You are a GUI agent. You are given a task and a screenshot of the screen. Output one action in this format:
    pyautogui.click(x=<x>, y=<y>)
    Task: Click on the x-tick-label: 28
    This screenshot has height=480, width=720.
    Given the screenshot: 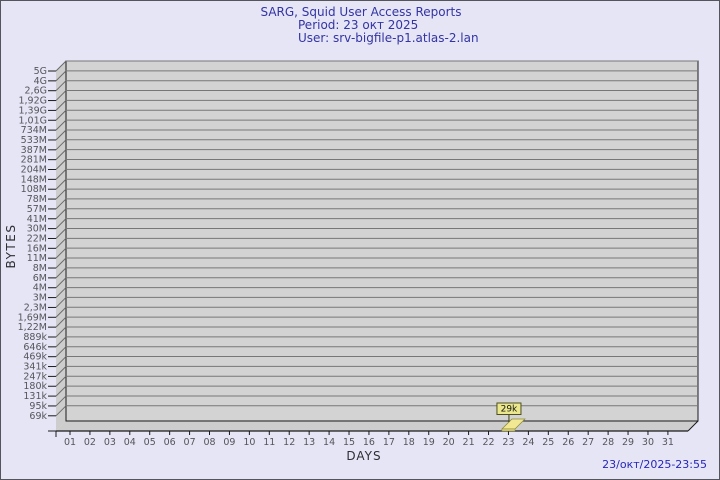 What is the action you would take?
    pyautogui.click(x=608, y=442)
    